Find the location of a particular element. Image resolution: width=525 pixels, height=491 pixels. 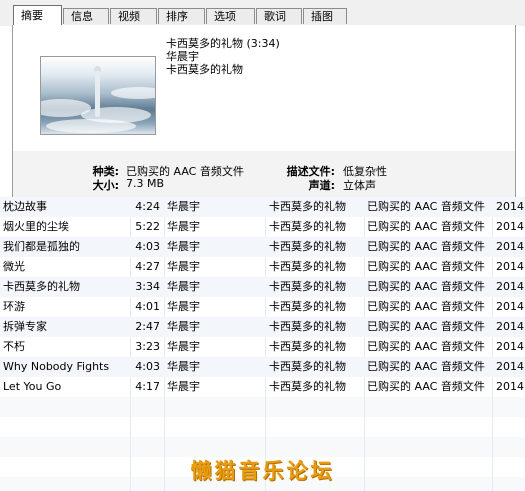

track-time: 3:23 is located at coordinates (147, 346).